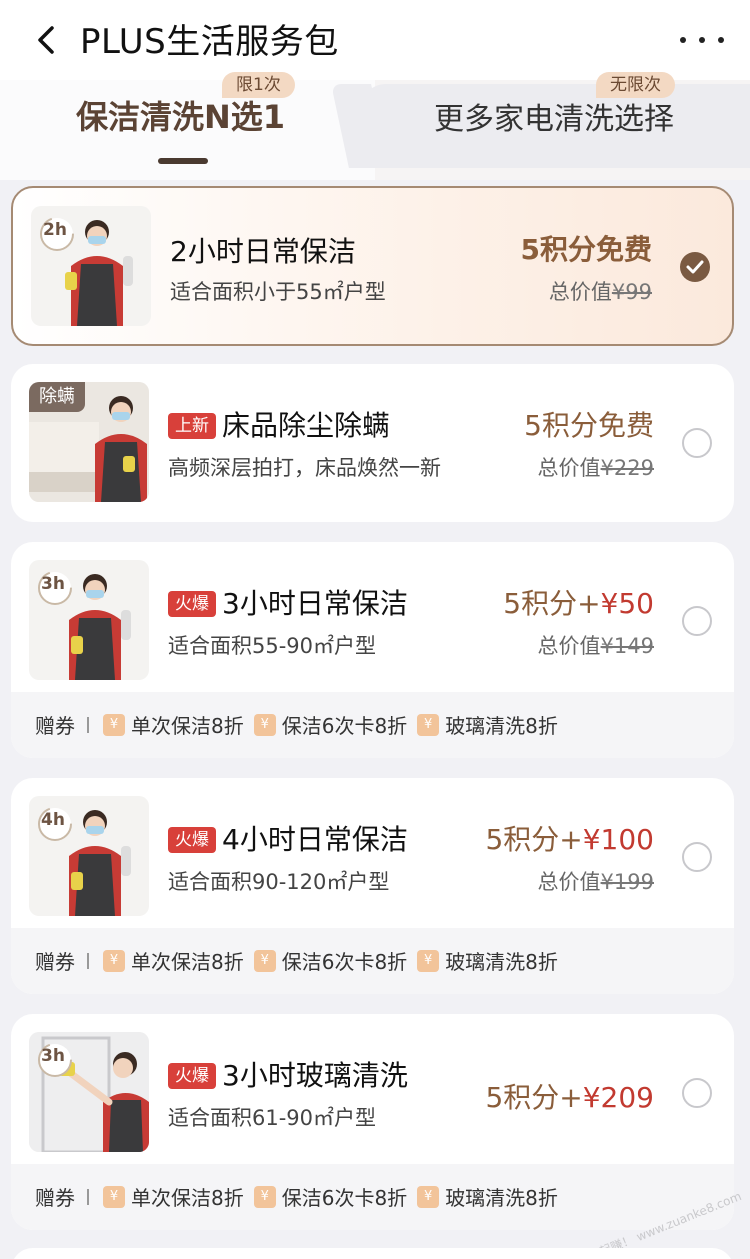 This screenshot has width=750, height=1259. Describe the element at coordinates (595, 646) in the screenshot. I see `service-original-value: 总价值¥149` at that location.